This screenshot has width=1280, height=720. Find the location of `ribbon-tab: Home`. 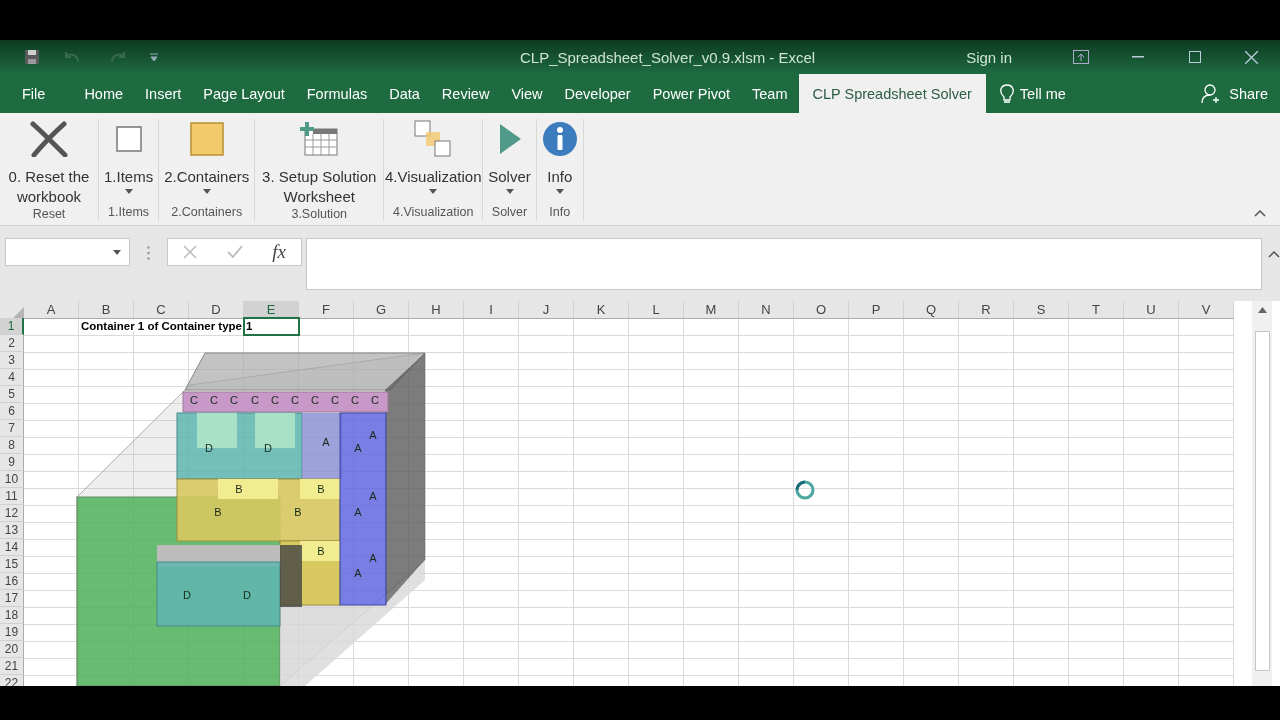

ribbon-tab: Home is located at coordinates (104, 93).